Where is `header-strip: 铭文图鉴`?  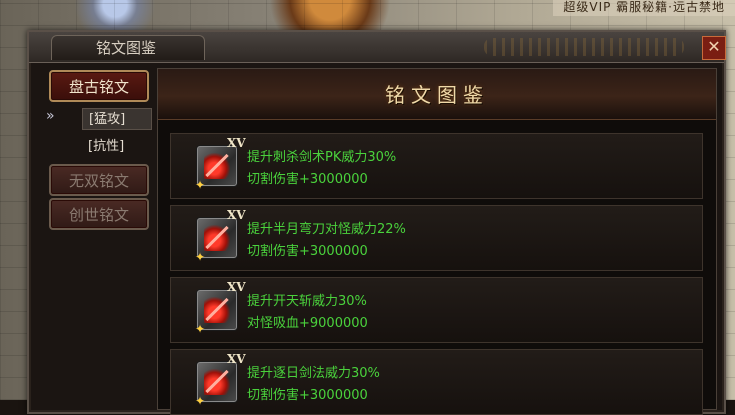 header-strip: 铭文图鉴 is located at coordinates (437, 94).